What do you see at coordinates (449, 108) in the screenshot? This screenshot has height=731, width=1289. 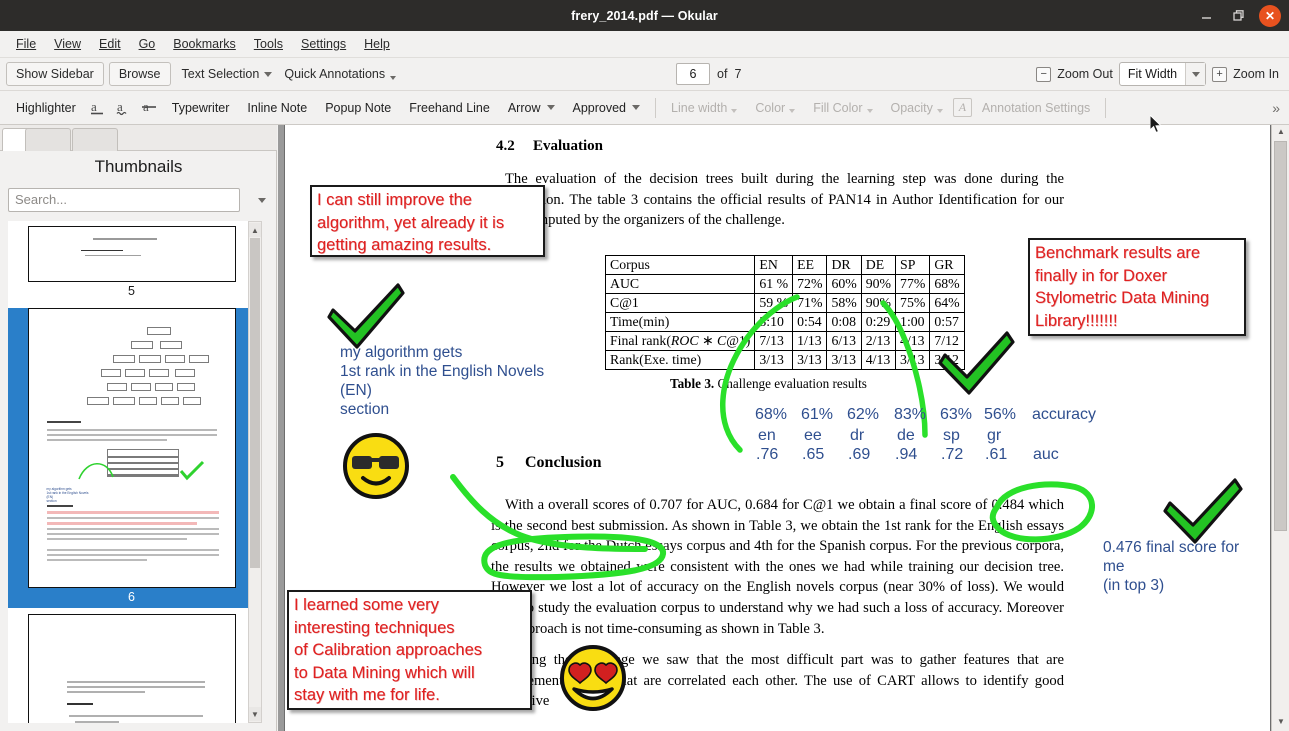 I see `freehand-line-tool: Freehand Line` at bounding box center [449, 108].